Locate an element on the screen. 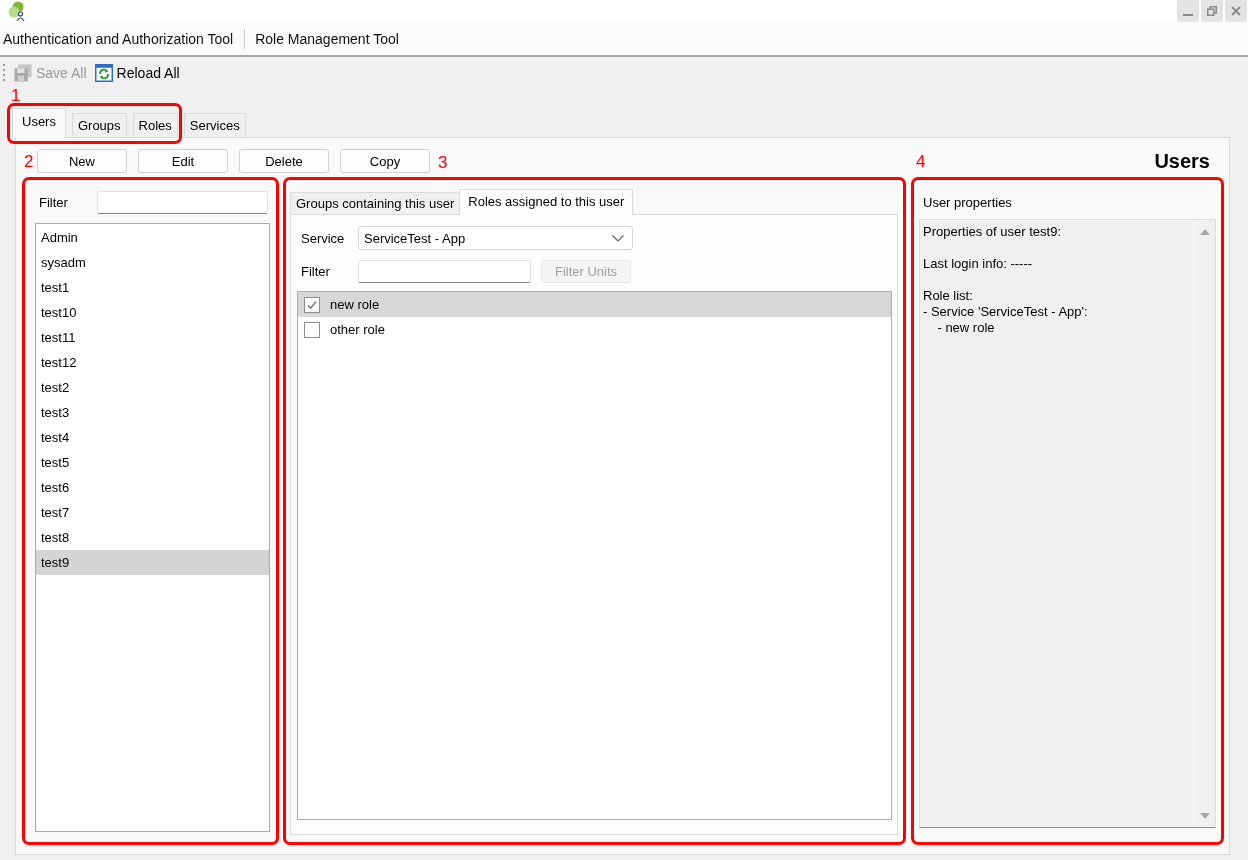  tab: Groups containing this user is located at coordinates (375, 203).